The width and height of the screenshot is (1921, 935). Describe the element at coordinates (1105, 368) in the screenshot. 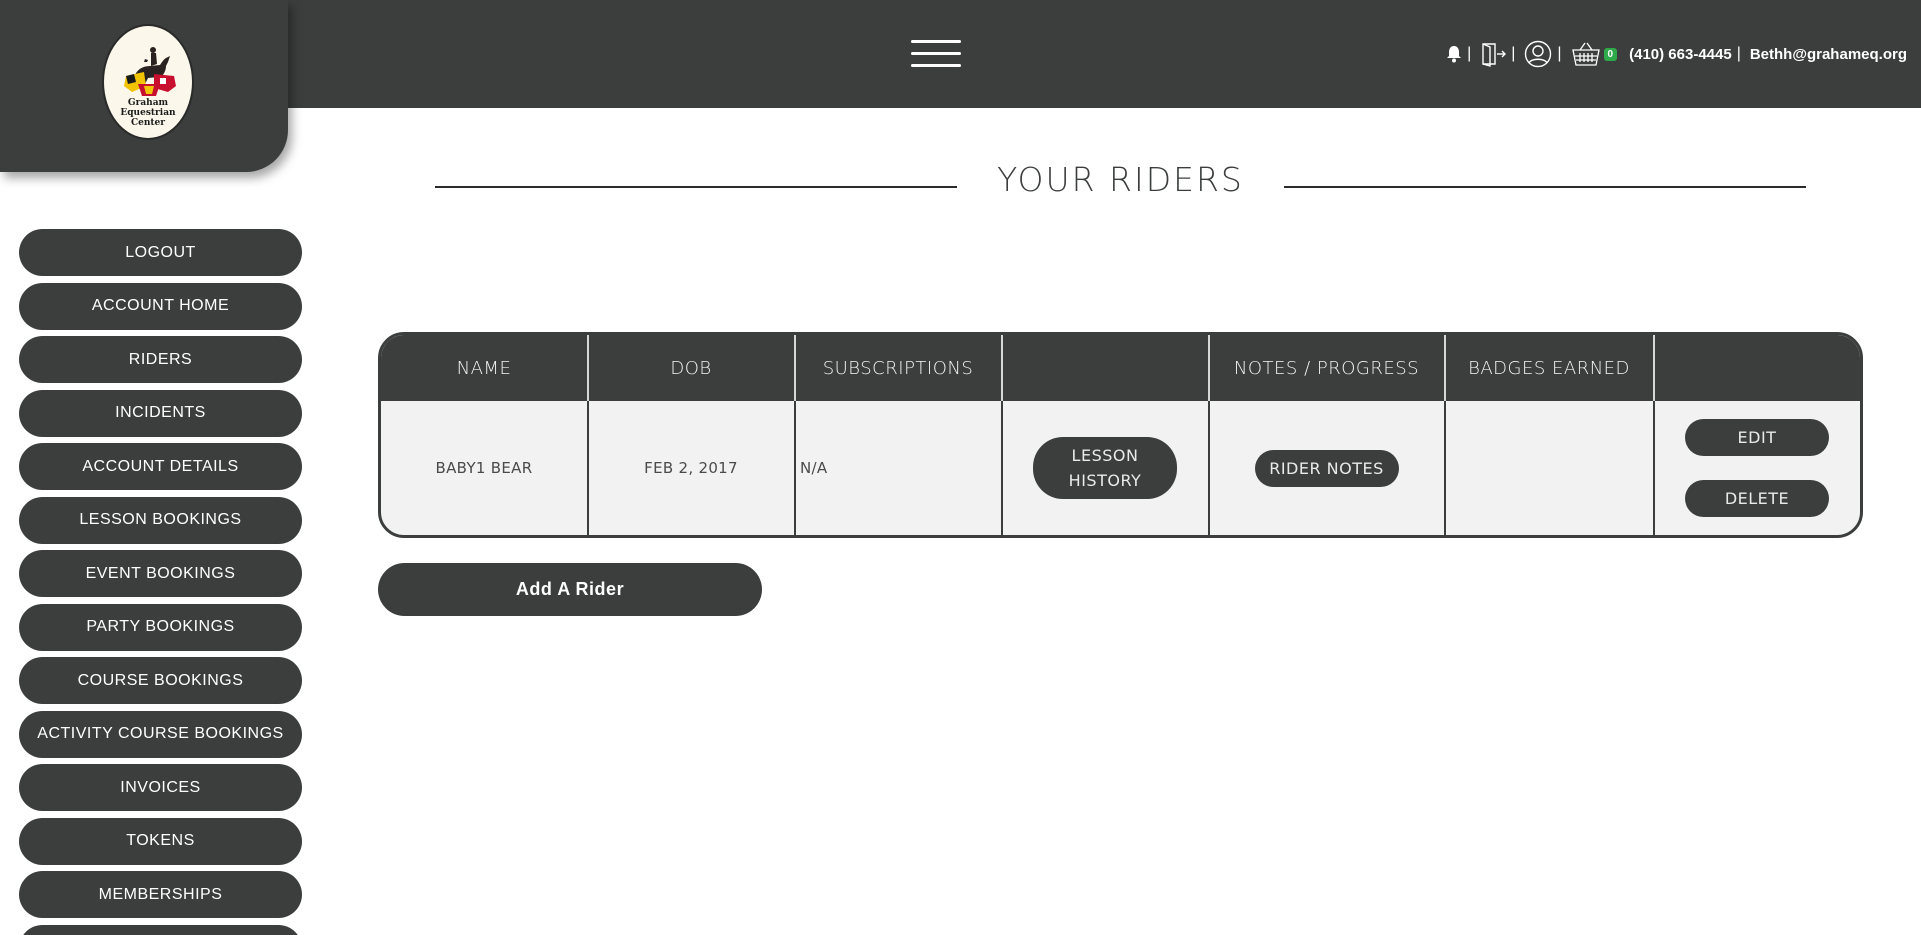

I see `column-header-lesson-history` at that location.